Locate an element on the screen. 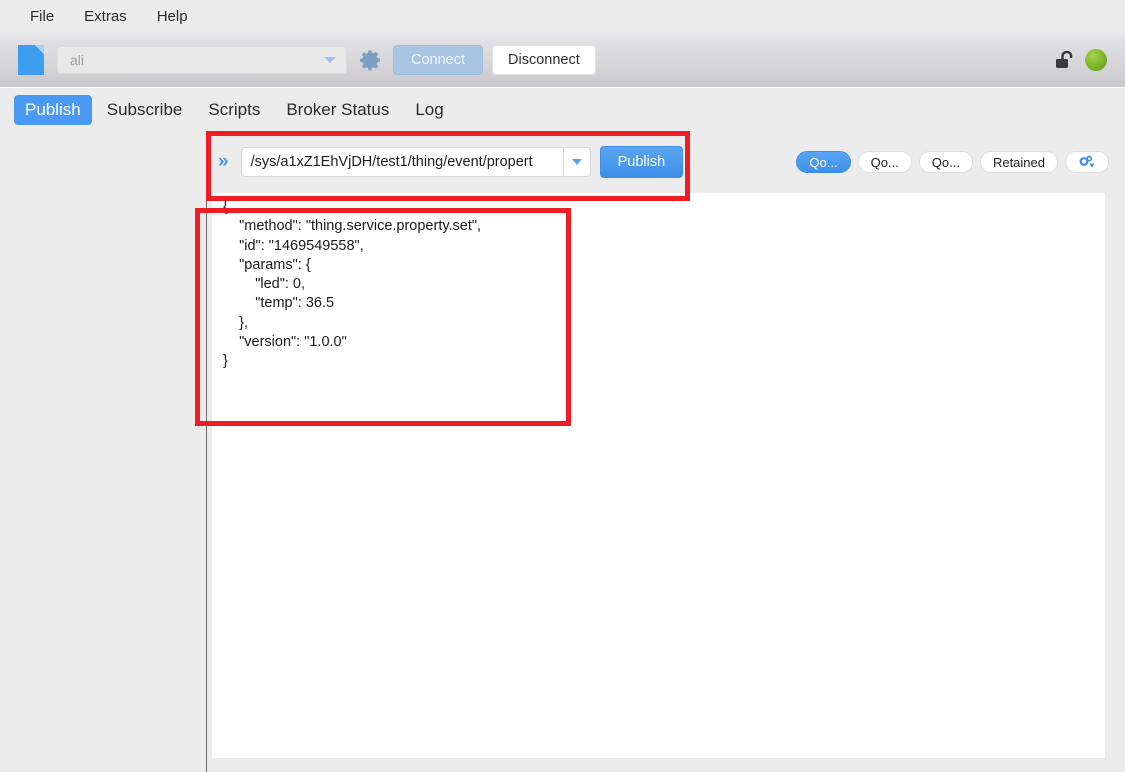  unlocked-padlock-icon is located at coordinates (1065, 60).